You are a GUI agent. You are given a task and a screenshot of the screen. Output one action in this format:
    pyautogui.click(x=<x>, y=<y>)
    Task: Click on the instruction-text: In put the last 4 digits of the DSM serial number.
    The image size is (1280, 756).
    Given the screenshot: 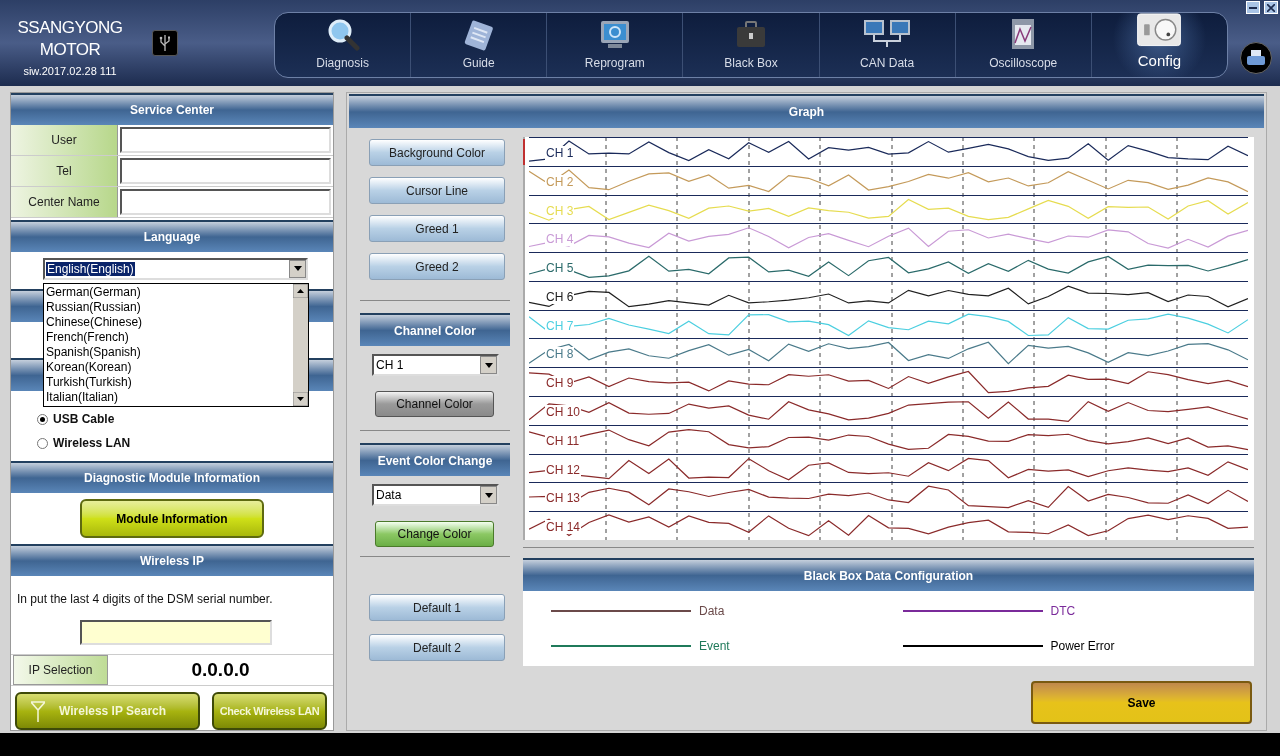 What is the action you would take?
    pyautogui.click(x=145, y=599)
    